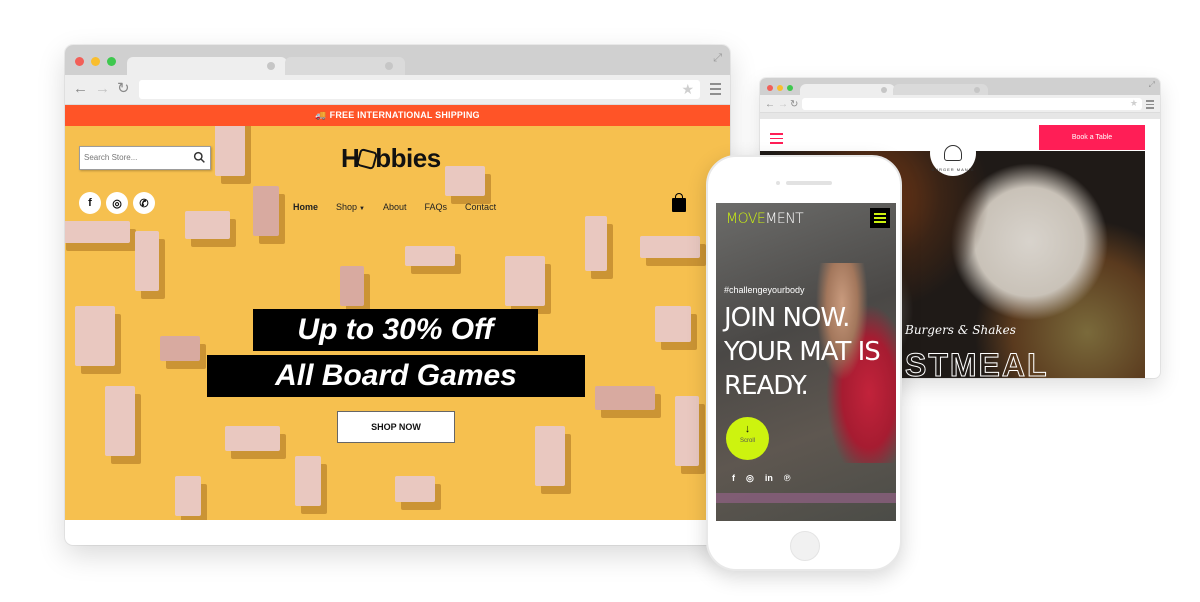  I want to click on search-icon, so click(199, 157).